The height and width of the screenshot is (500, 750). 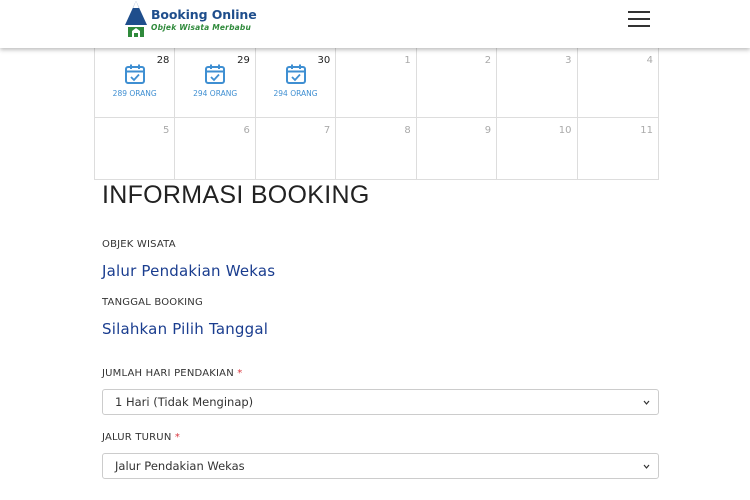 What do you see at coordinates (488, 60) in the screenshot?
I see `day-number: 2` at bounding box center [488, 60].